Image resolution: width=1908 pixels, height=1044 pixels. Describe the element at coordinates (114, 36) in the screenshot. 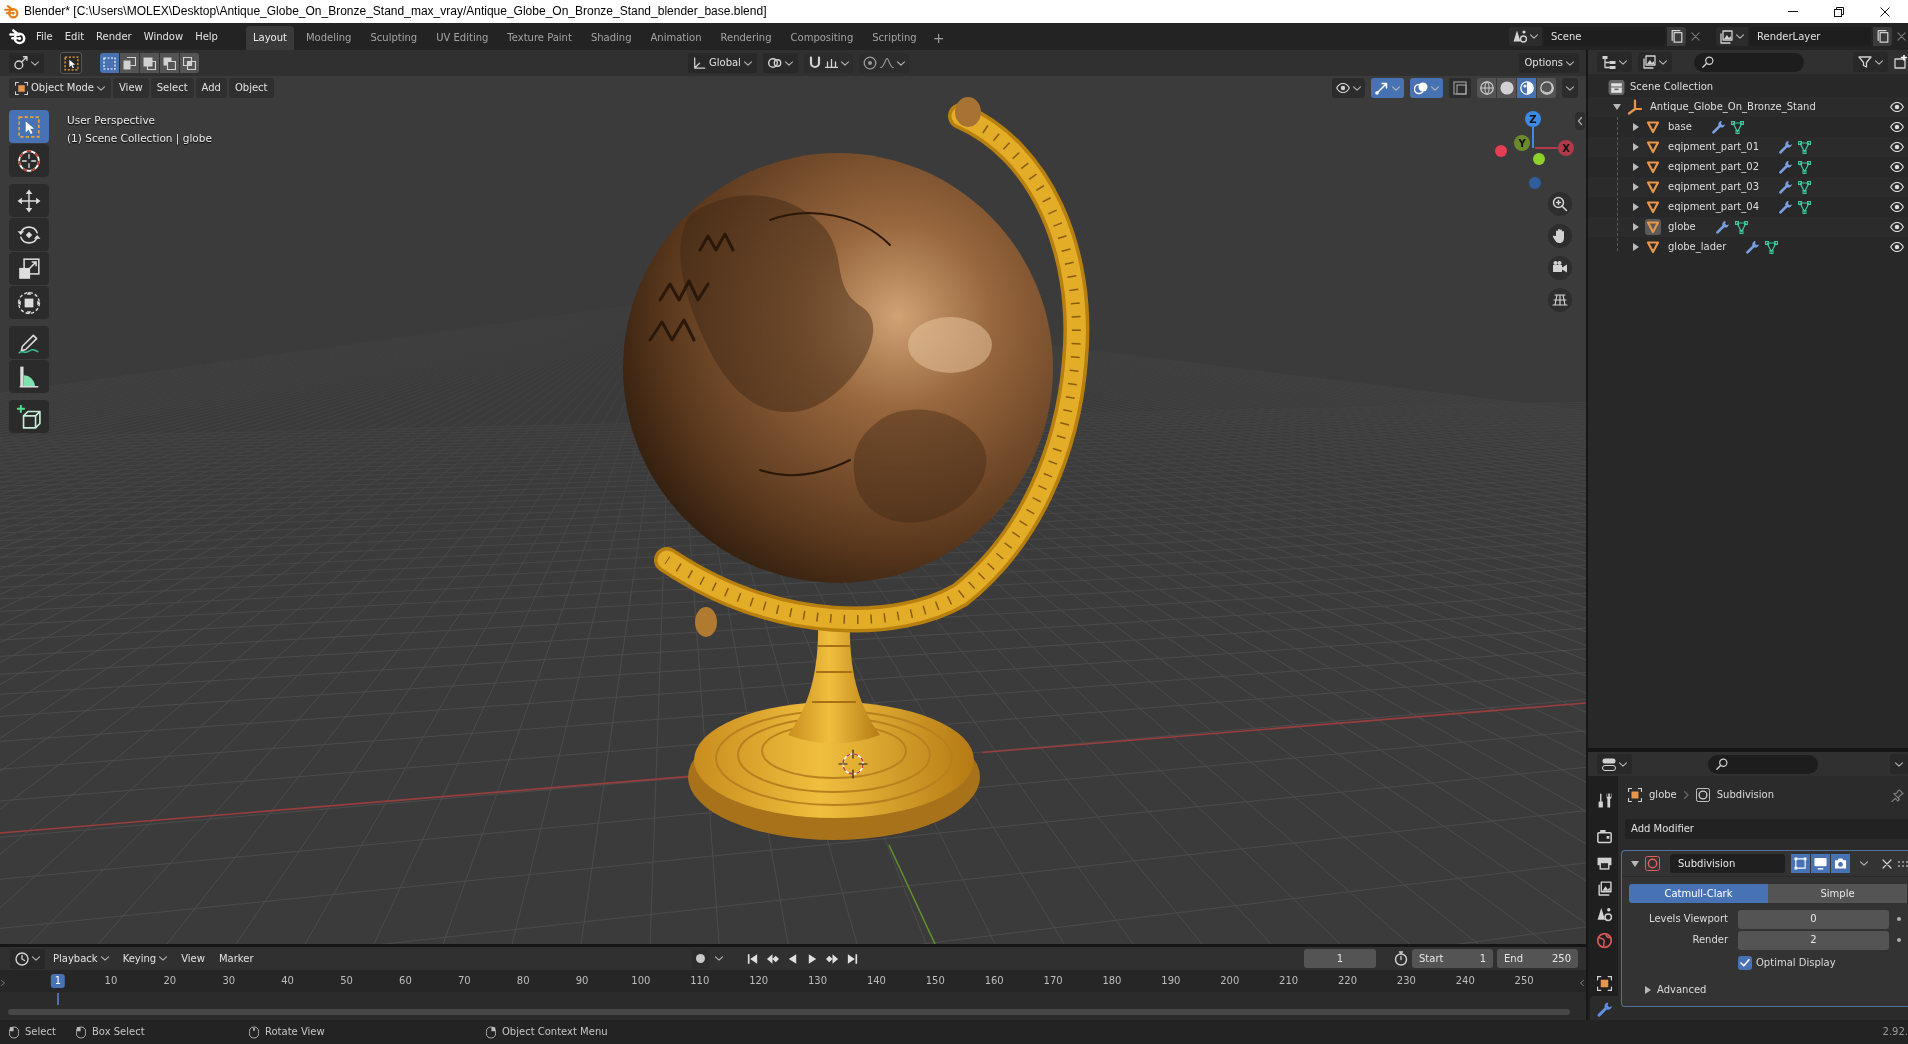

I see `menu-item: Render` at that location.